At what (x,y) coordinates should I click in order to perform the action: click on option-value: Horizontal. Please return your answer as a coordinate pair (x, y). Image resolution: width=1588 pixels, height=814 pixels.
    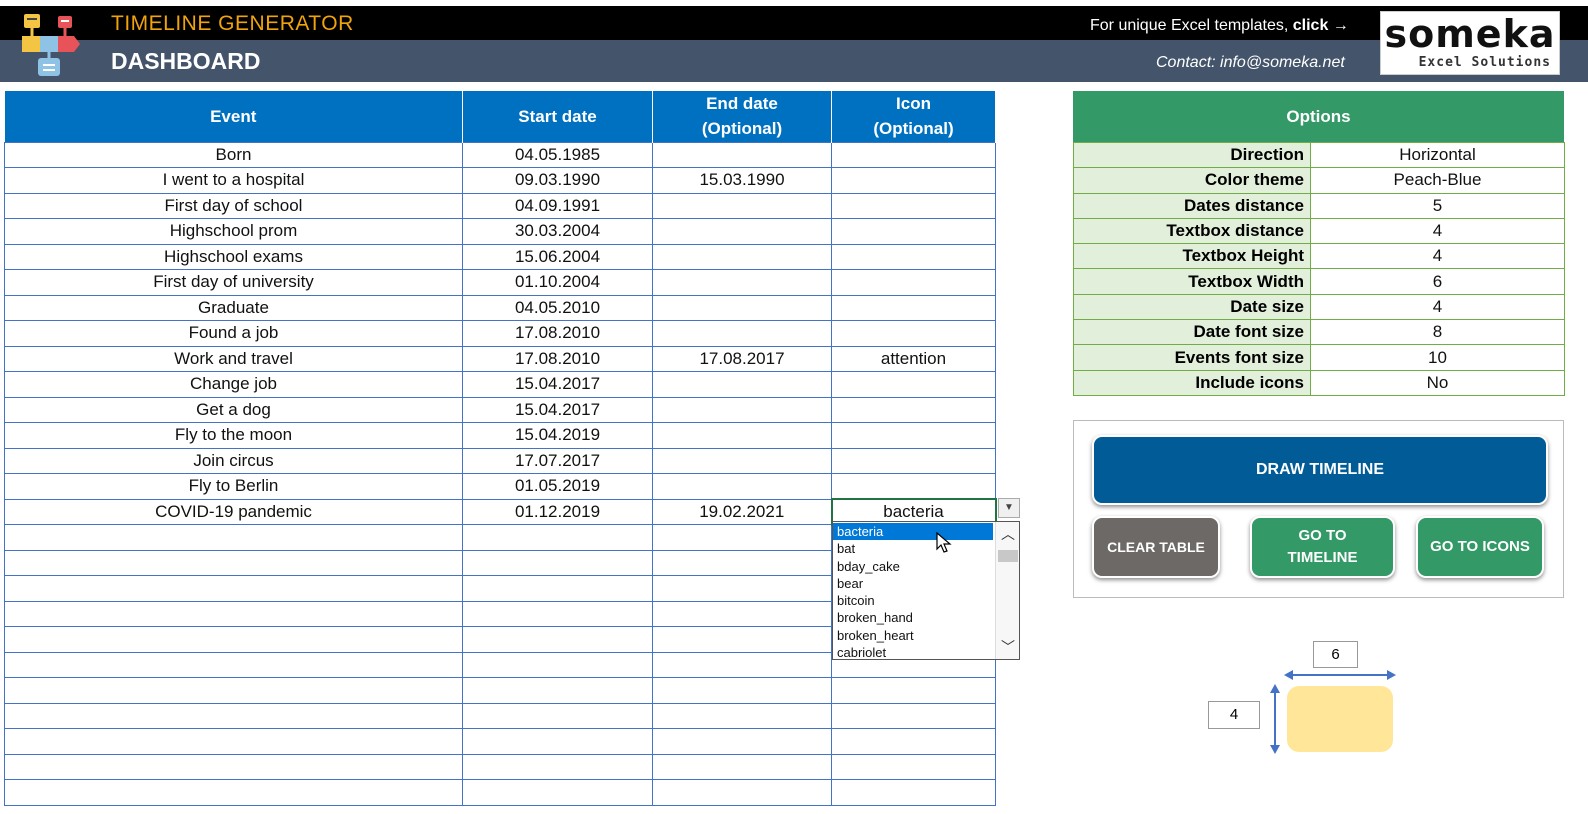
    Looking at the image, I should click on (1437, 155).